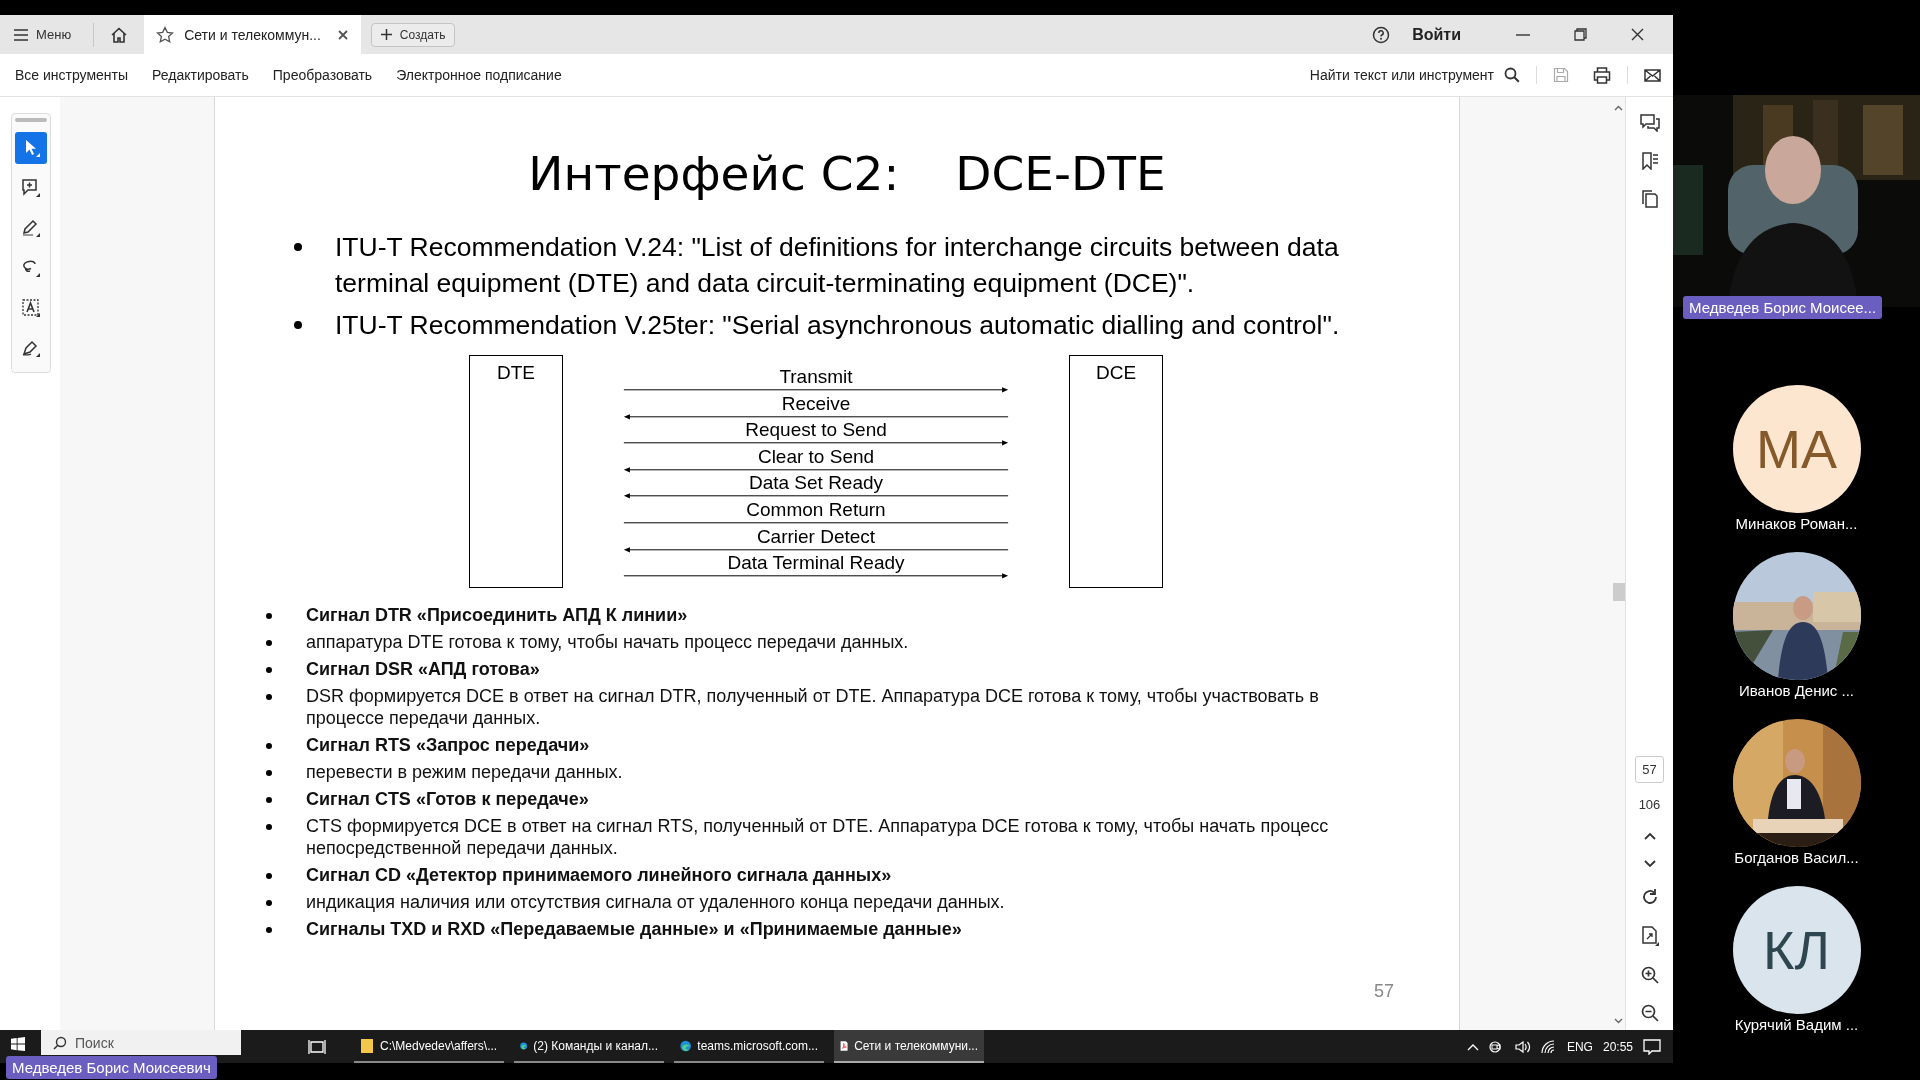 The image size is (1920, 1080). Describe the element at coordinates (1649, 975) in the screenshot. I see `zoom-in-icon` at that location.